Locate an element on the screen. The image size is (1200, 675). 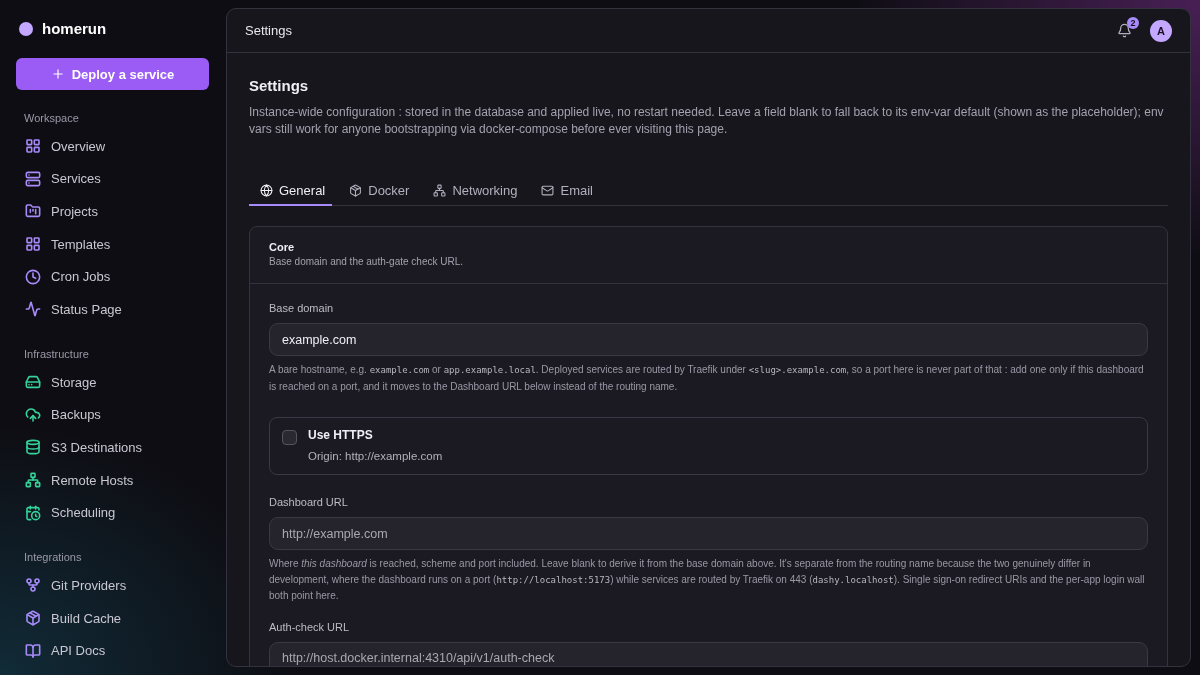
sidebar-item: Scheduling is located at coordinates (113, 513).